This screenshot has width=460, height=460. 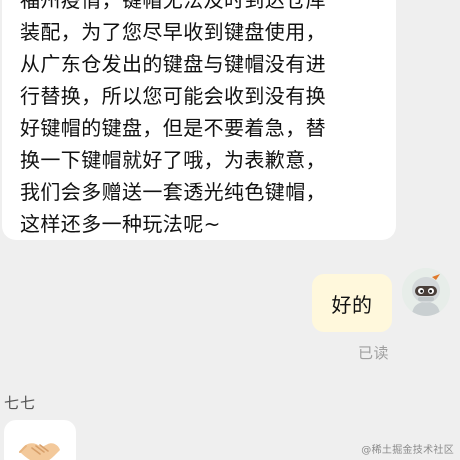 What do you see at coordinates (173, 64) in the screenshot?
I see `message-line: 从广东仓发出的键盘与键帽没有进` at bounding box center [173, 64].